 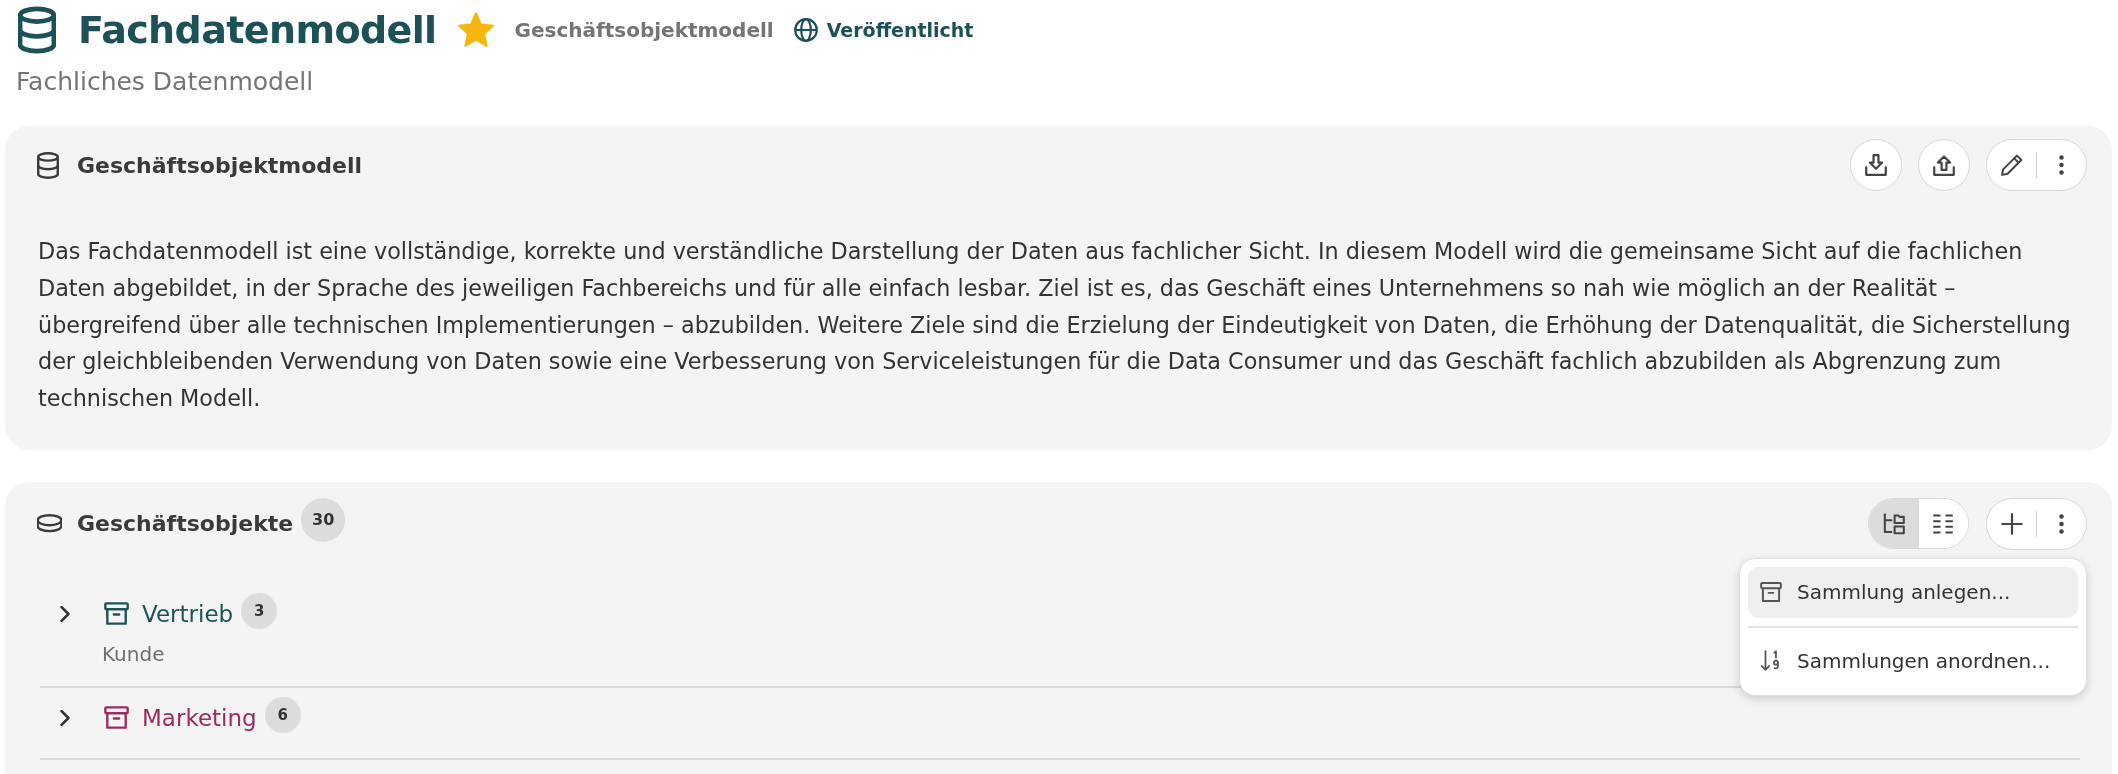 I want to click on collection-name: Vertrieb, so click(x=188, y=614).